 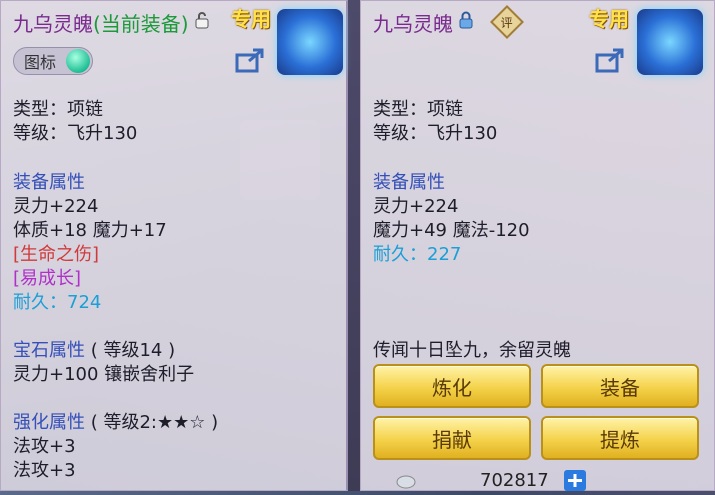 I want to click on equipped-tag: (当前装备), so click(x=141, y=23).